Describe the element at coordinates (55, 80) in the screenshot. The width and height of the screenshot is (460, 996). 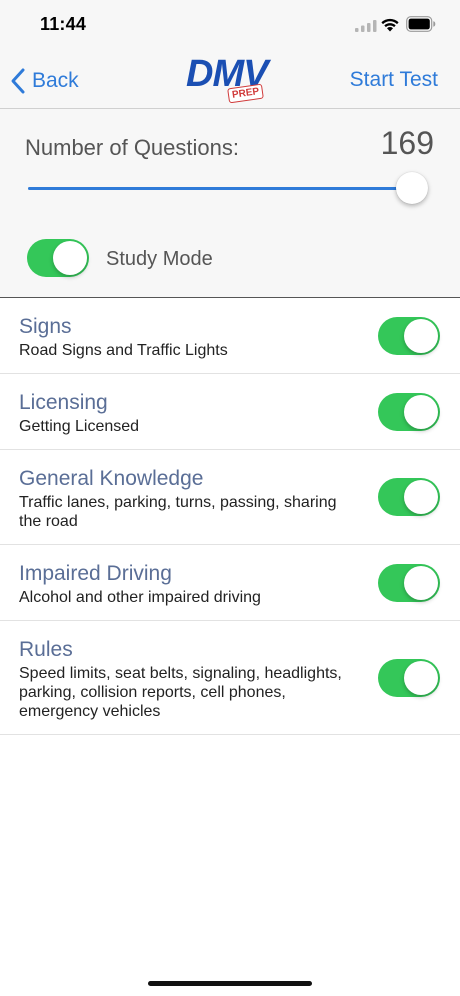
I see `back-label: Back` at that location.